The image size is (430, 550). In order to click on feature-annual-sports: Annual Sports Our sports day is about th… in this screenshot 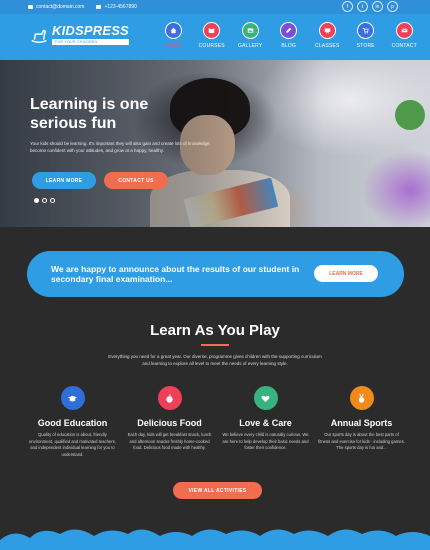, I will do `click(361, 419)`.